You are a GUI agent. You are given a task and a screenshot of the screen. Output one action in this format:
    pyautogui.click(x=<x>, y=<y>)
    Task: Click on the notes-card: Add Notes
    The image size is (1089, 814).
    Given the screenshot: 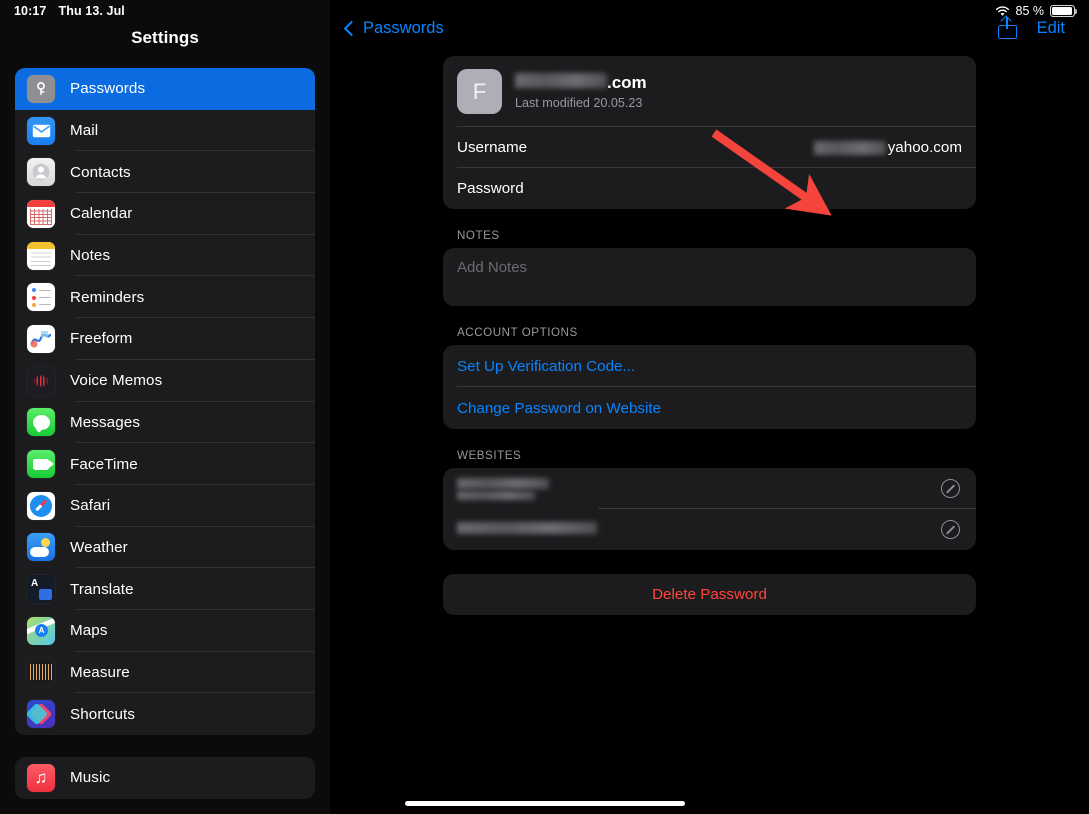 What is the action you would take?
    pyautogui.click(x=709, y=277)
    